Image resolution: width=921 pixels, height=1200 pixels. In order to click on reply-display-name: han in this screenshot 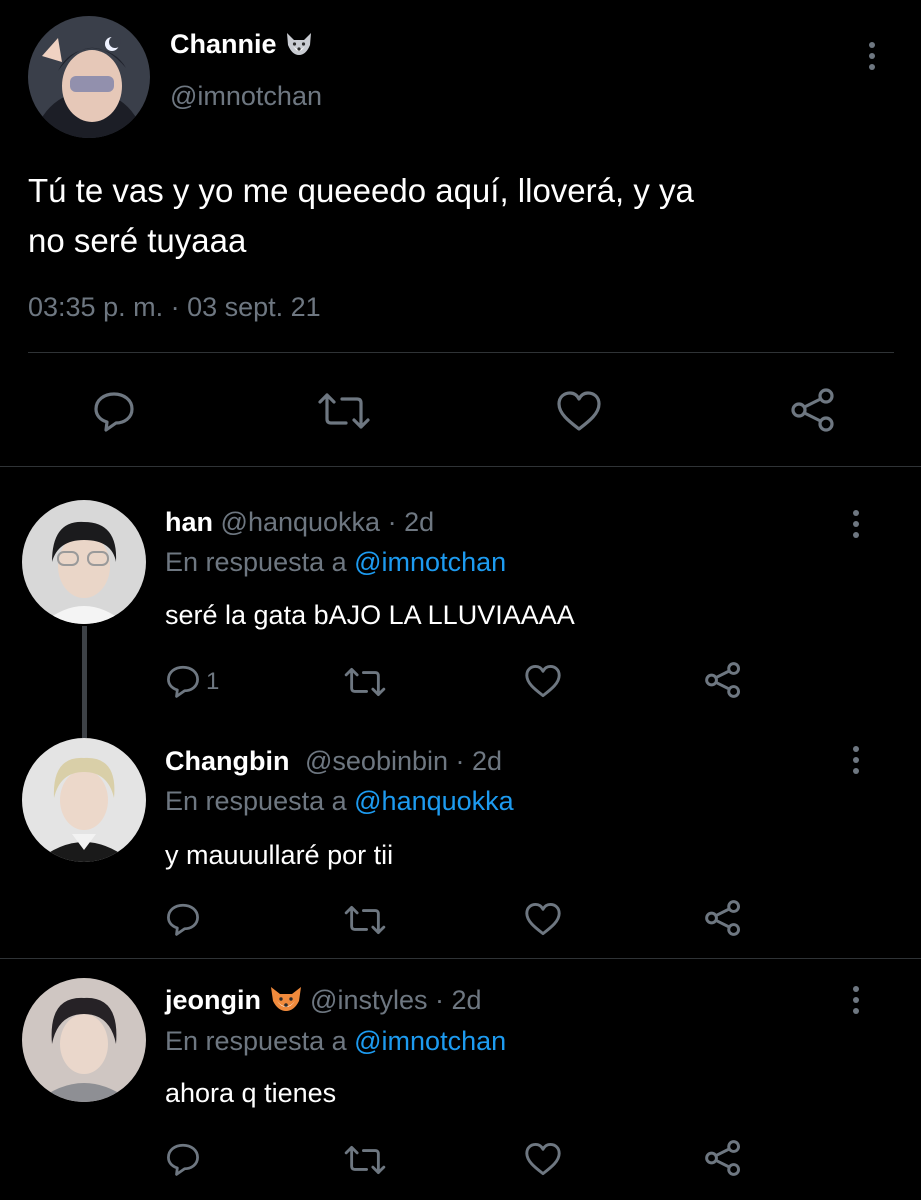, I will do `click(189, 522)`.